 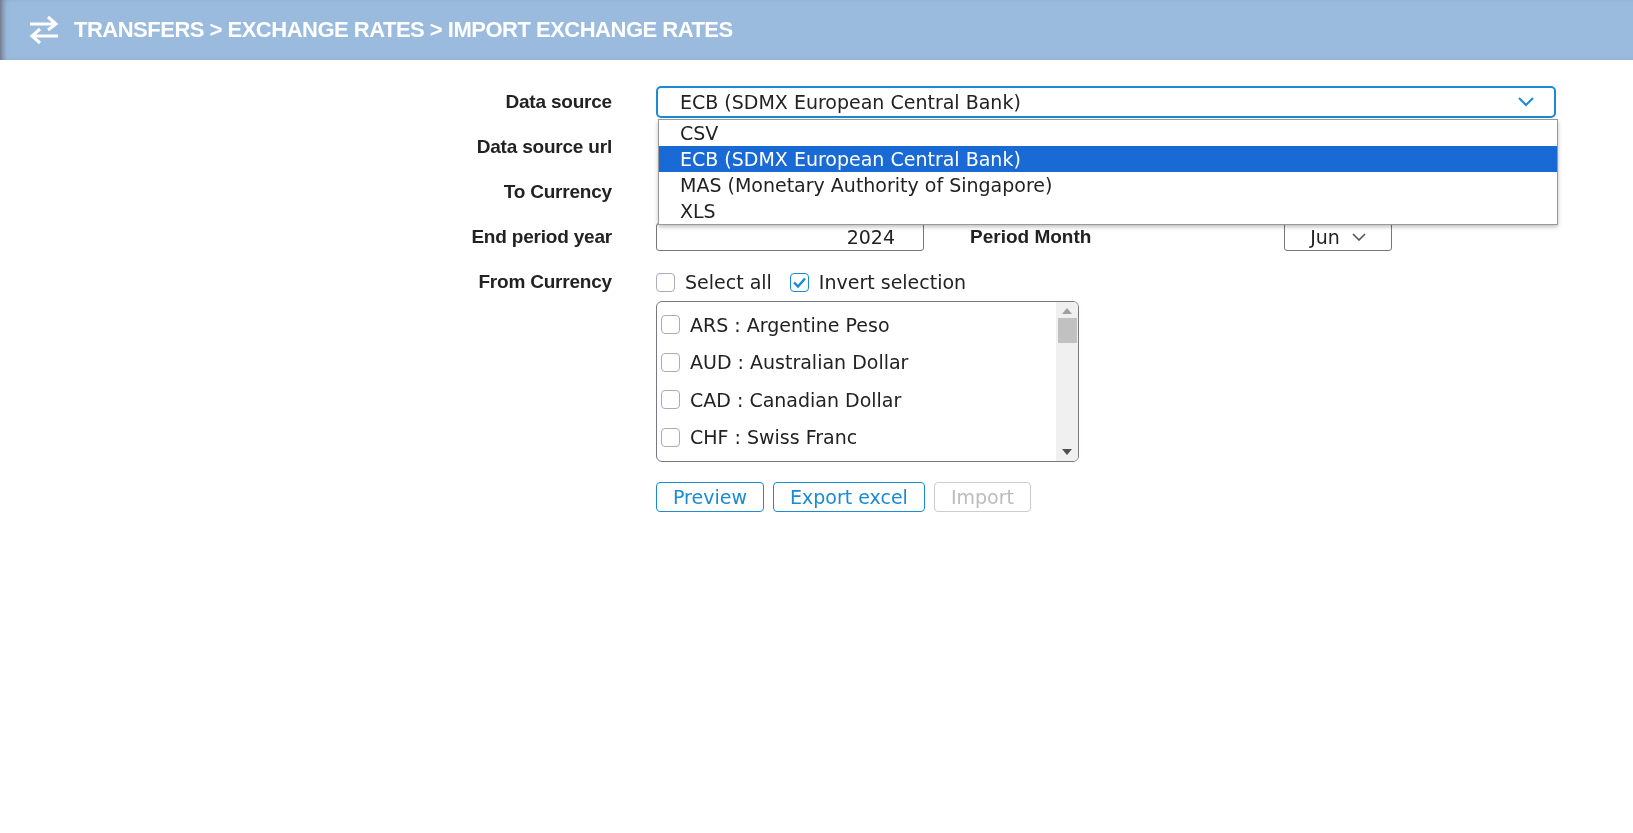 What do you see at coordinates (848, 497) in the screenshot?
I see `action-button: Export excel` at bounding box center [848, 497].